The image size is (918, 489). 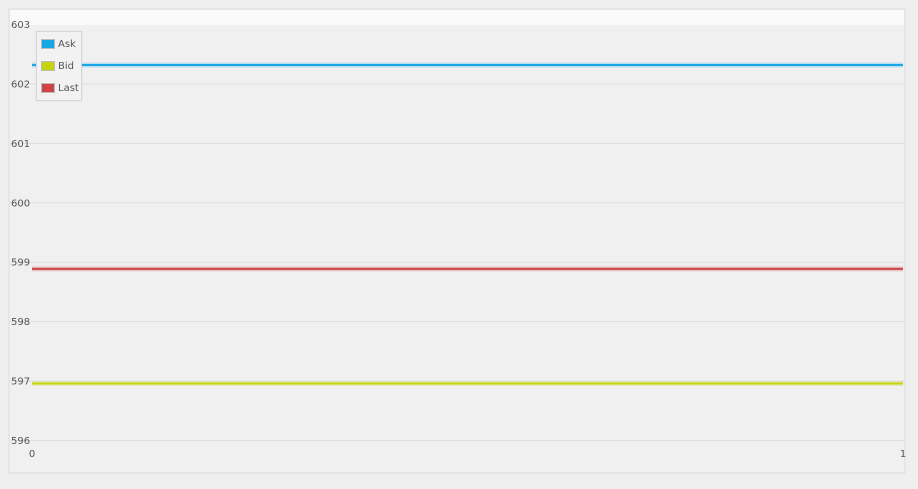 What do you see at coordinates (20, 203) in the screenshot?
I see `y-tick-label: 600` at bounding box center [20, 203].